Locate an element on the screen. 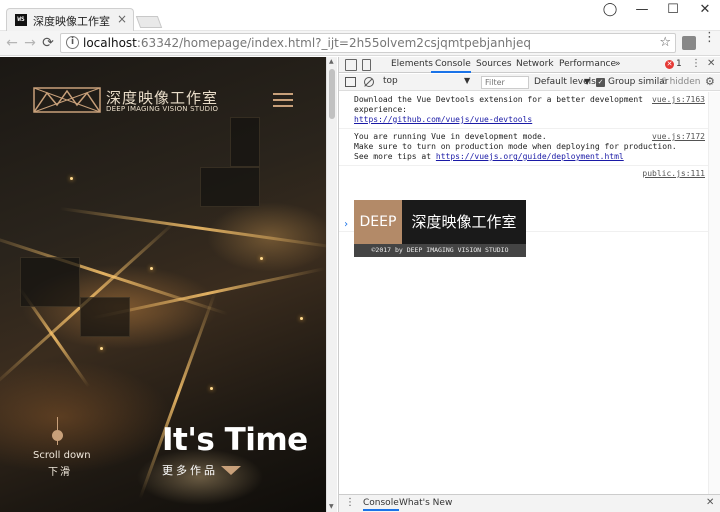 This screenshot has width=720, height=512. new-tab-button is located at coordinates (149, 22).